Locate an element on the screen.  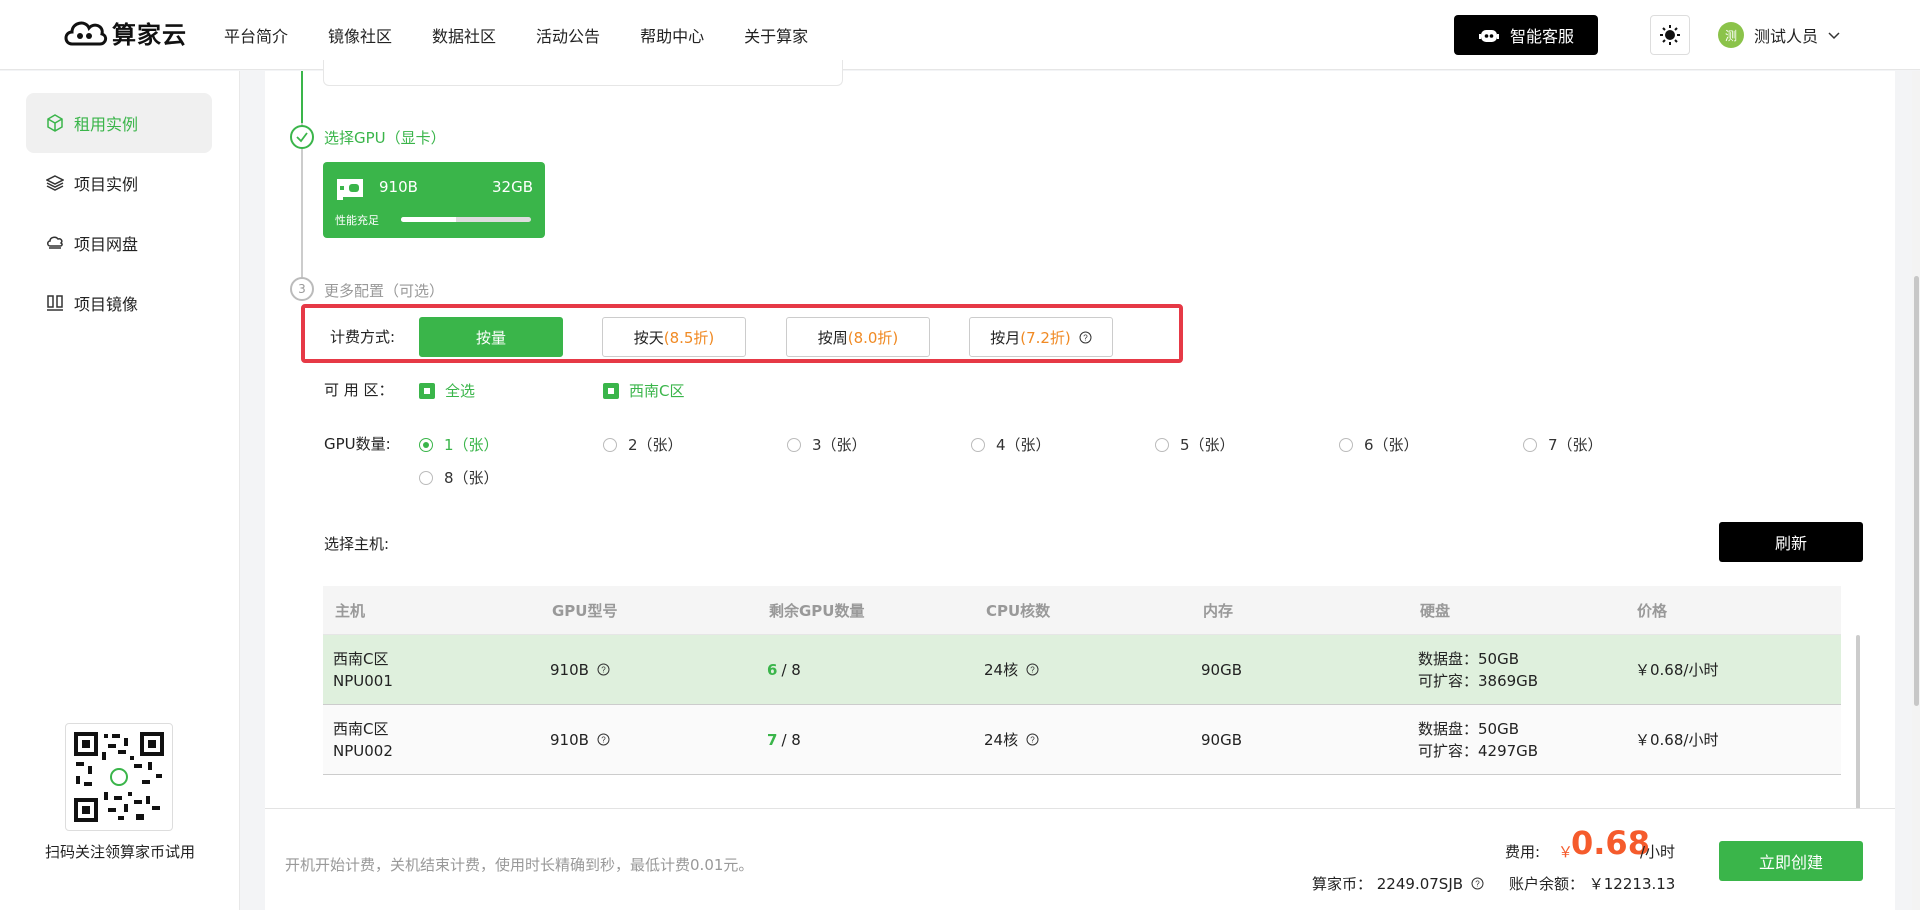
gpu-icon is located at coordinates (350, 189).